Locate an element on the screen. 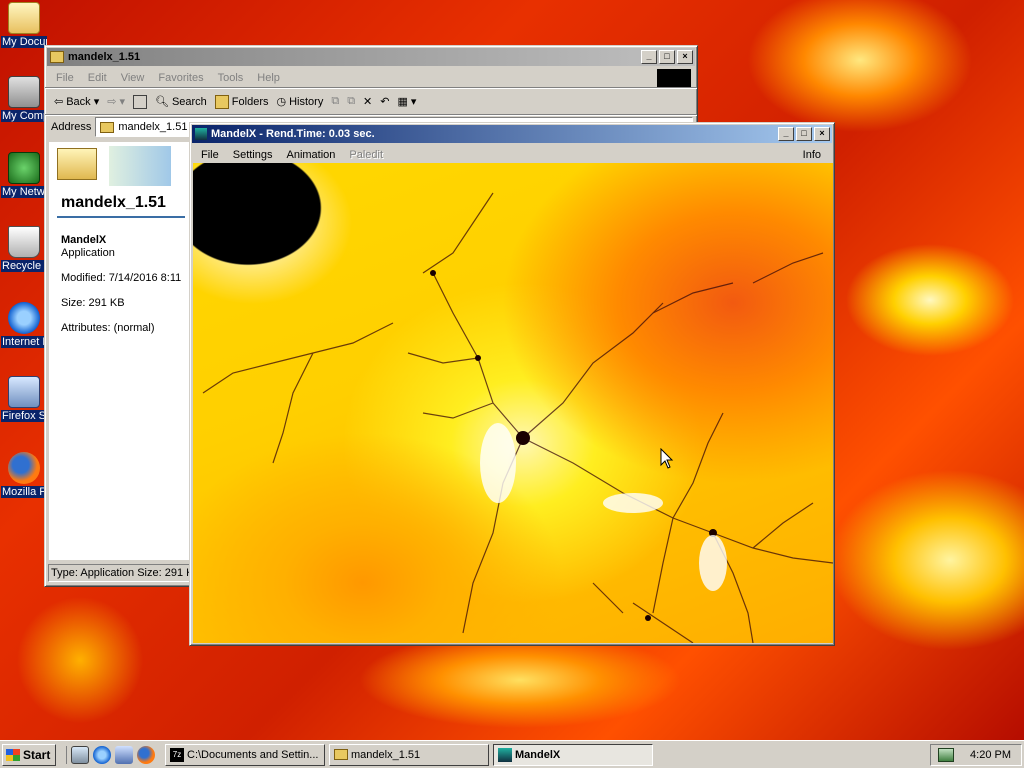 The width and height of the screenshot is (1024, 768). copy-to-button: ⧉ is located at coordinates (351, 102).